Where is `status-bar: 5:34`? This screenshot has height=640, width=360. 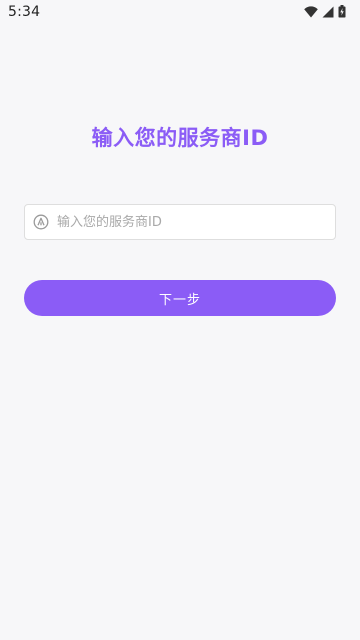 status-bar: 5:34 is located at coordinates (180, 12).